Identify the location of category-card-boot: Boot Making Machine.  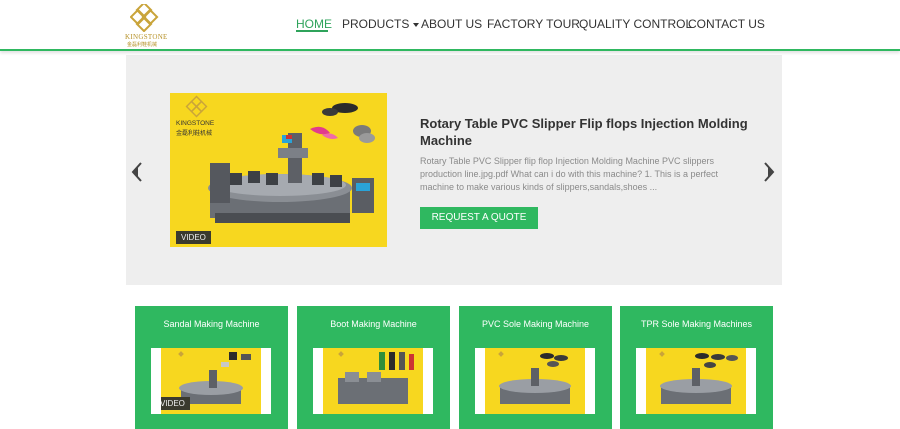
(373, 367).